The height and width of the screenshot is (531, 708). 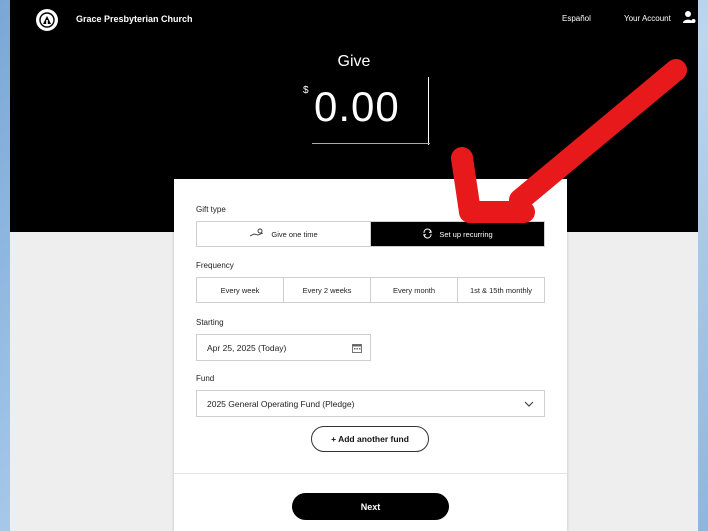 I want to click on fund-select-value: 2025 General Operating Fund (Pledge), so click(x=281, y=403).